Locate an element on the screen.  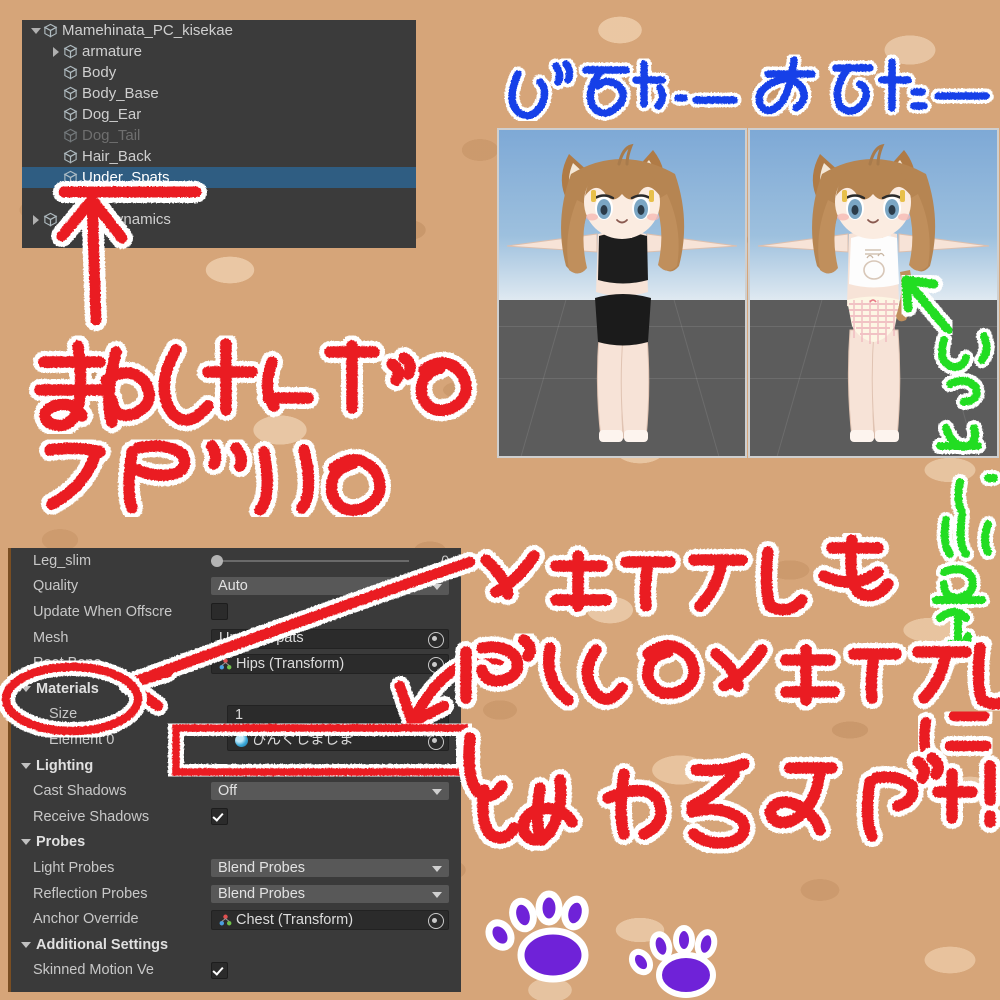
checkbox-skinned-motion-ve is located at coordinates (219, 970).